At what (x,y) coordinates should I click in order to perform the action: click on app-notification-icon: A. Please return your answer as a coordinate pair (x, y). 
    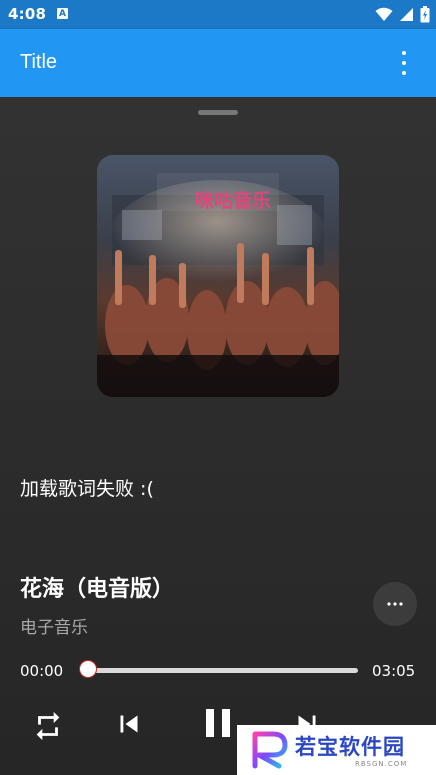
    Looking at the image, I should click on (62, 13).